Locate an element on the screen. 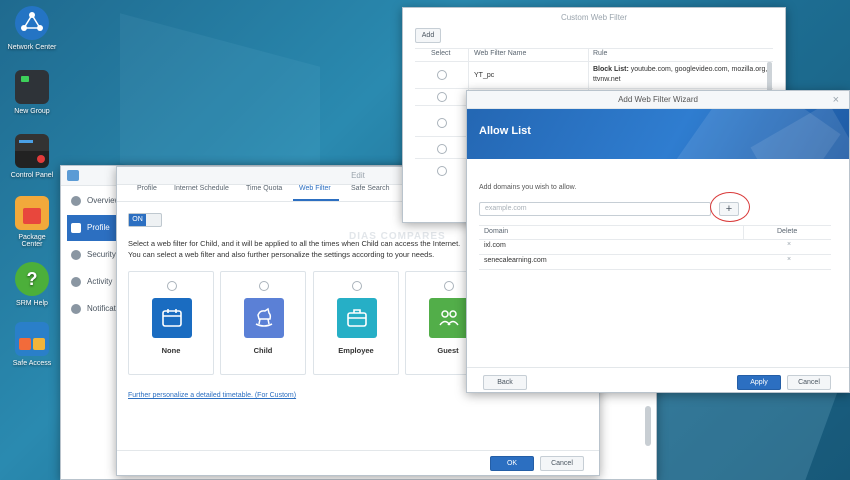 The width and height of the screenshot is (850, 480). desktop-icon-label: New Group is located at coordinates (32, 111).